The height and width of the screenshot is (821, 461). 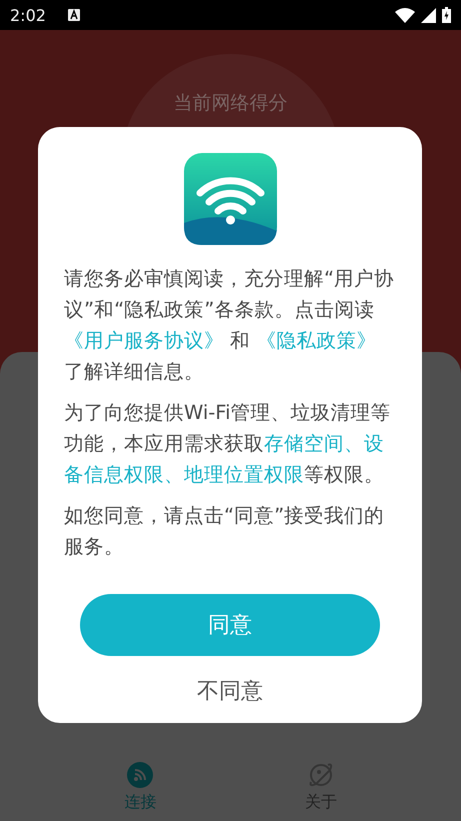 I want to click on permissions-link: 存储空间、设, so click(x=324, y=443).